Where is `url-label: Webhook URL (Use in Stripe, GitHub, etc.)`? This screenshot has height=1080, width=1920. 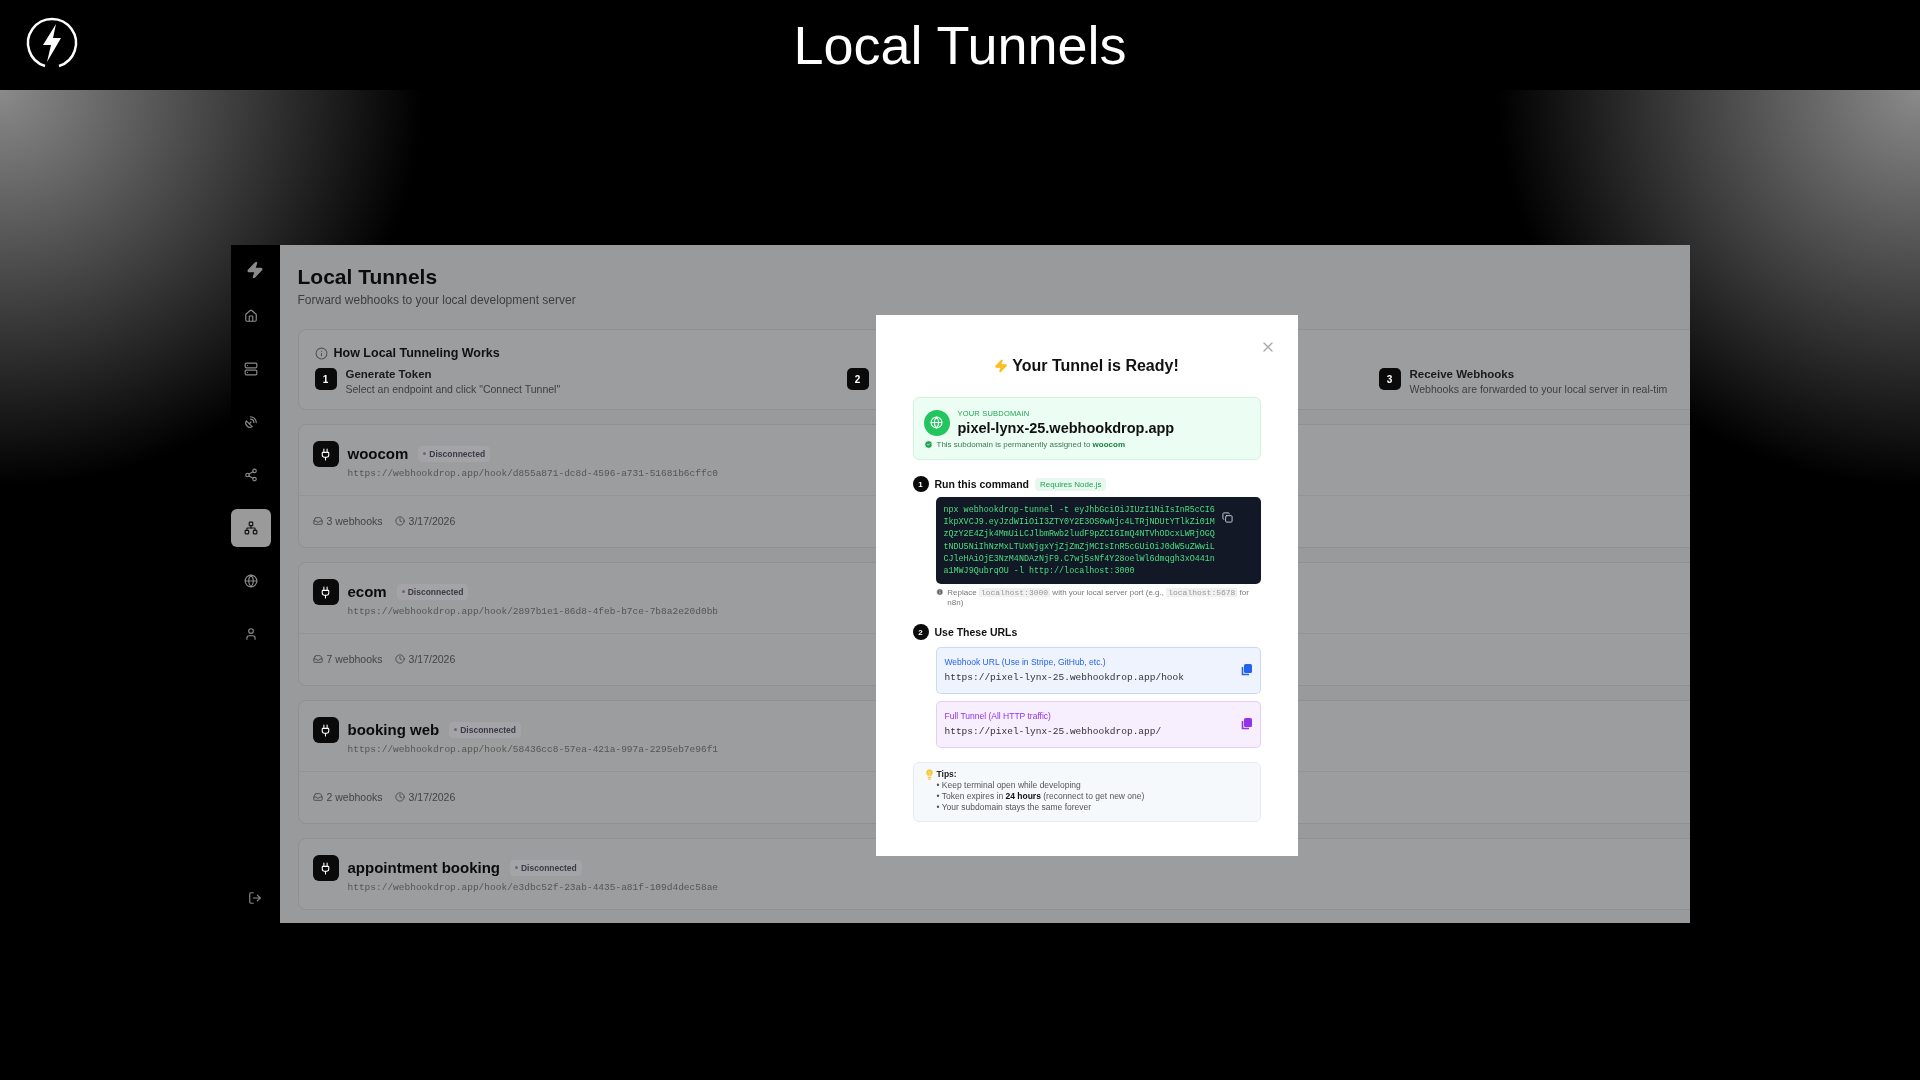 url-label: Webhook URL (Use in Stripe, GitHub, etc.) is located at coordinates (1025, 662).